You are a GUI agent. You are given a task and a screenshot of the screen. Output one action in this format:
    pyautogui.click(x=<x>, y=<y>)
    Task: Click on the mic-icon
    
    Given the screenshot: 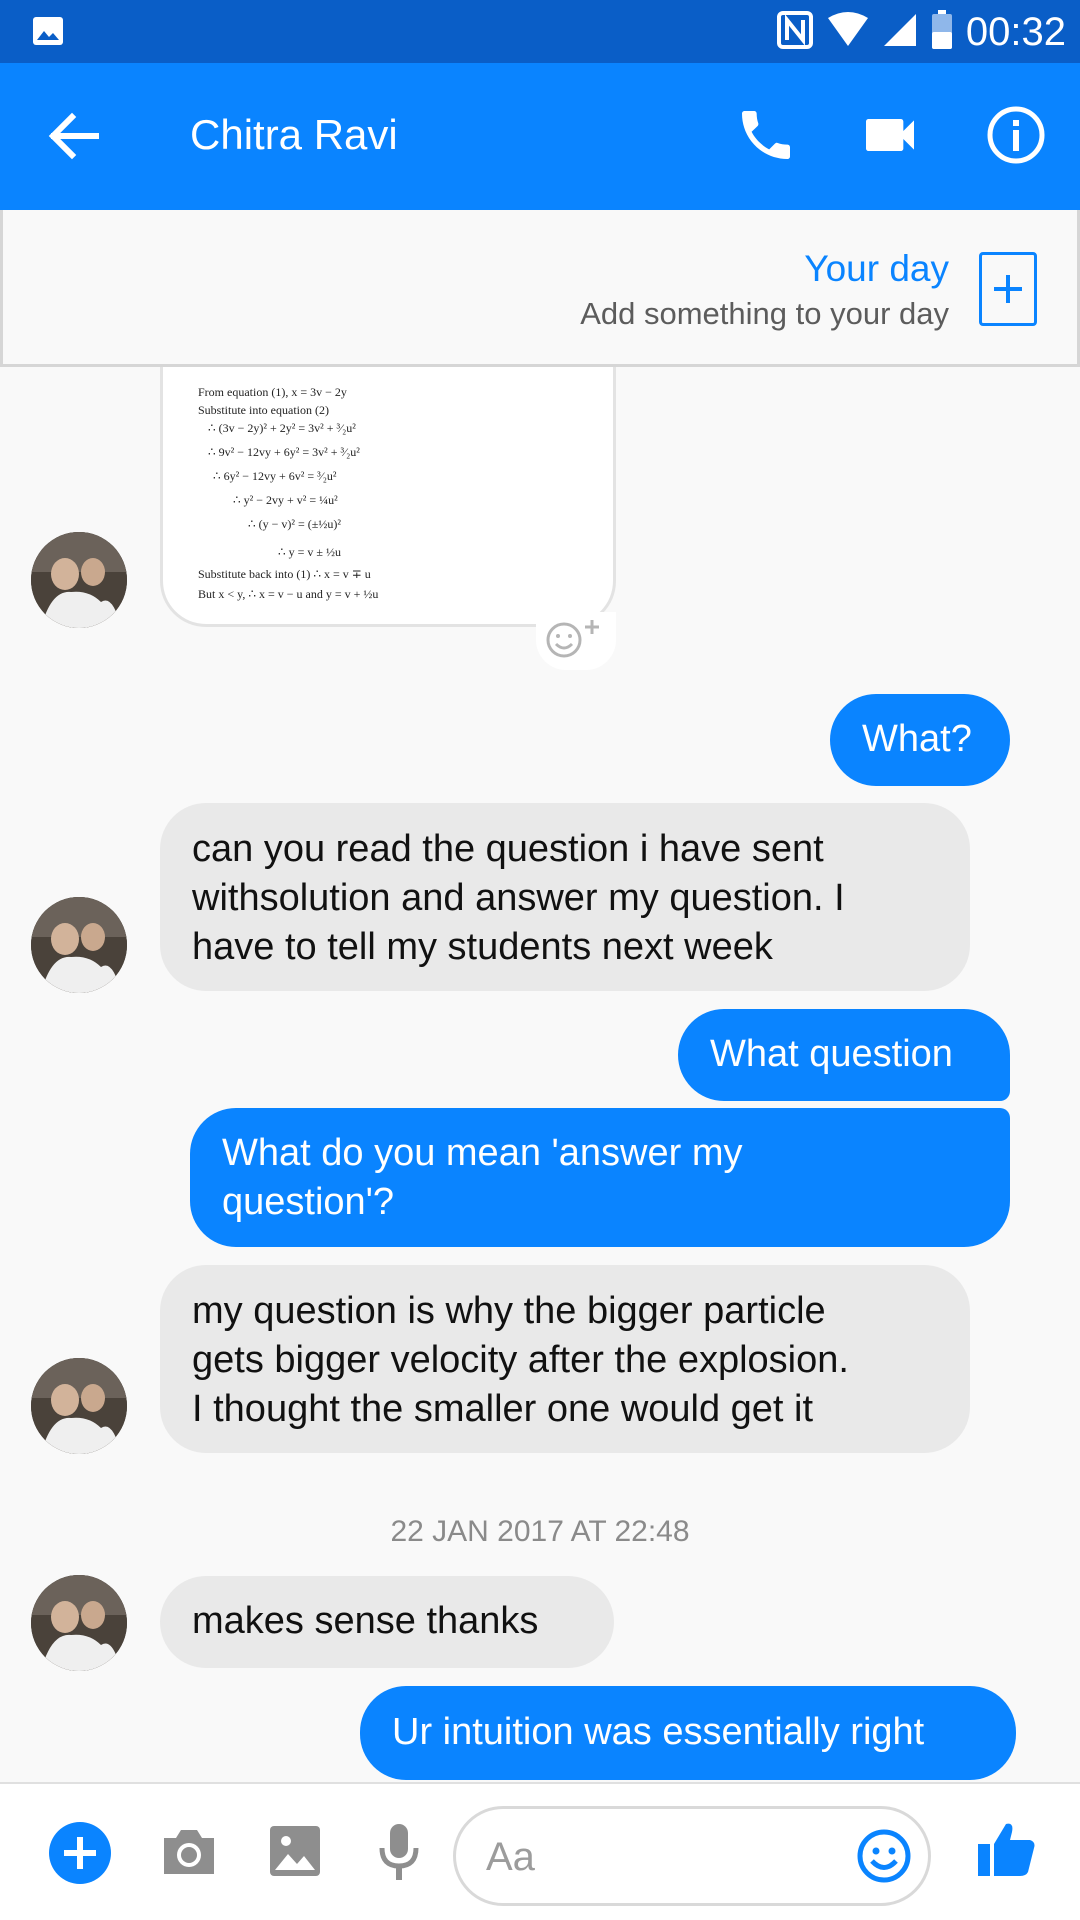 What is the action you would take?
    pyautogui.click(x=399, y=1854)
    